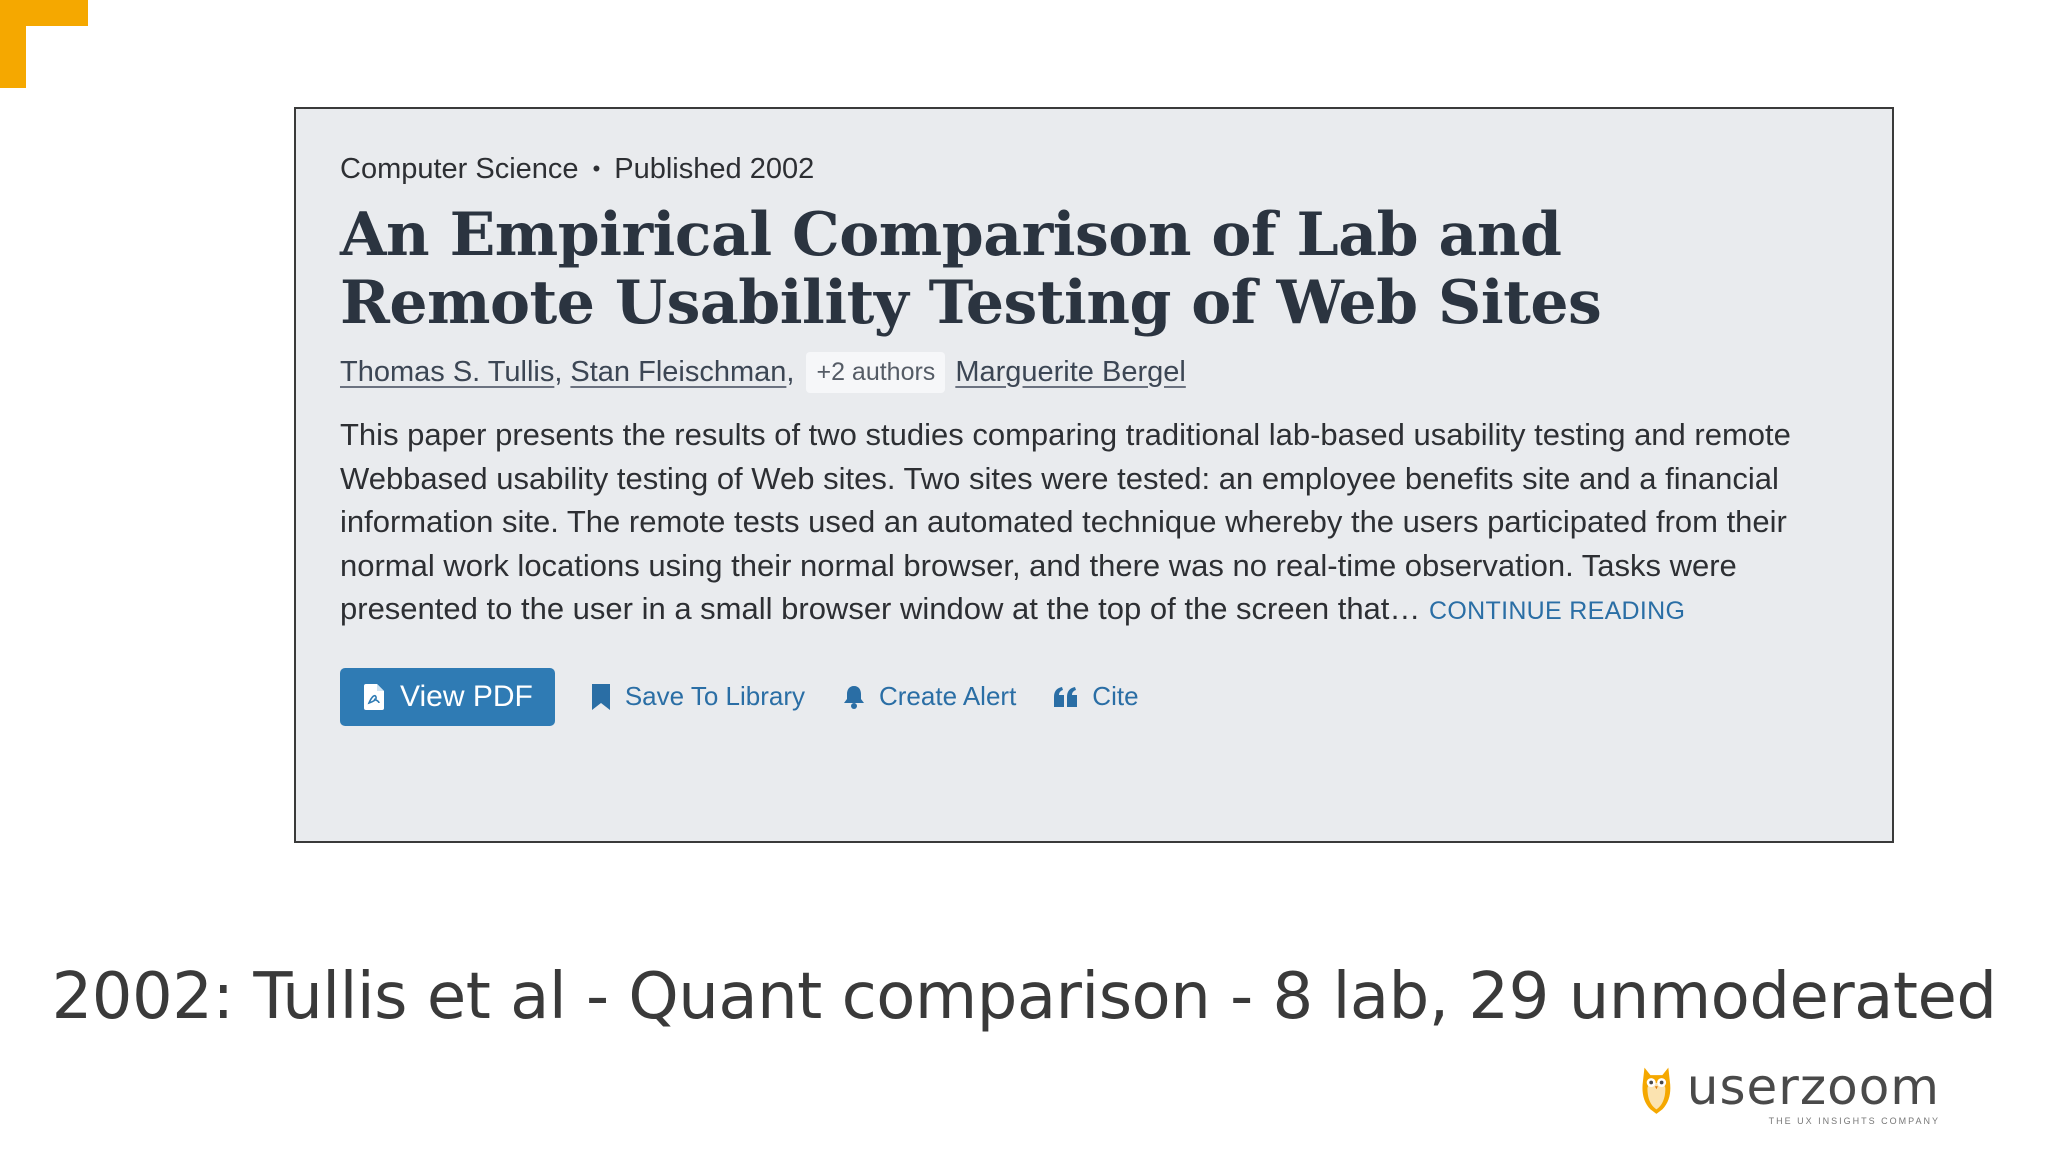 This screenshot has width=2048, height=1152. I want to click on paper-published: Published 2002, so click(714, 168).